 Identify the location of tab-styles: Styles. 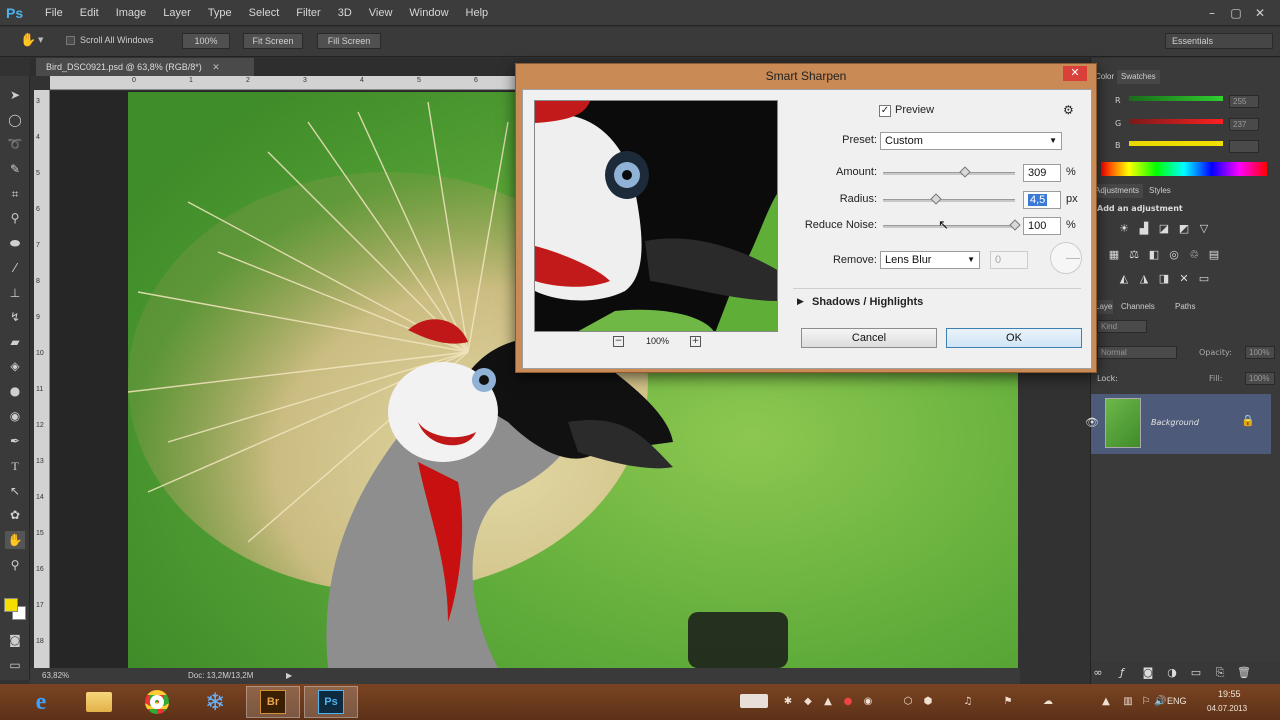
(1160, 191).